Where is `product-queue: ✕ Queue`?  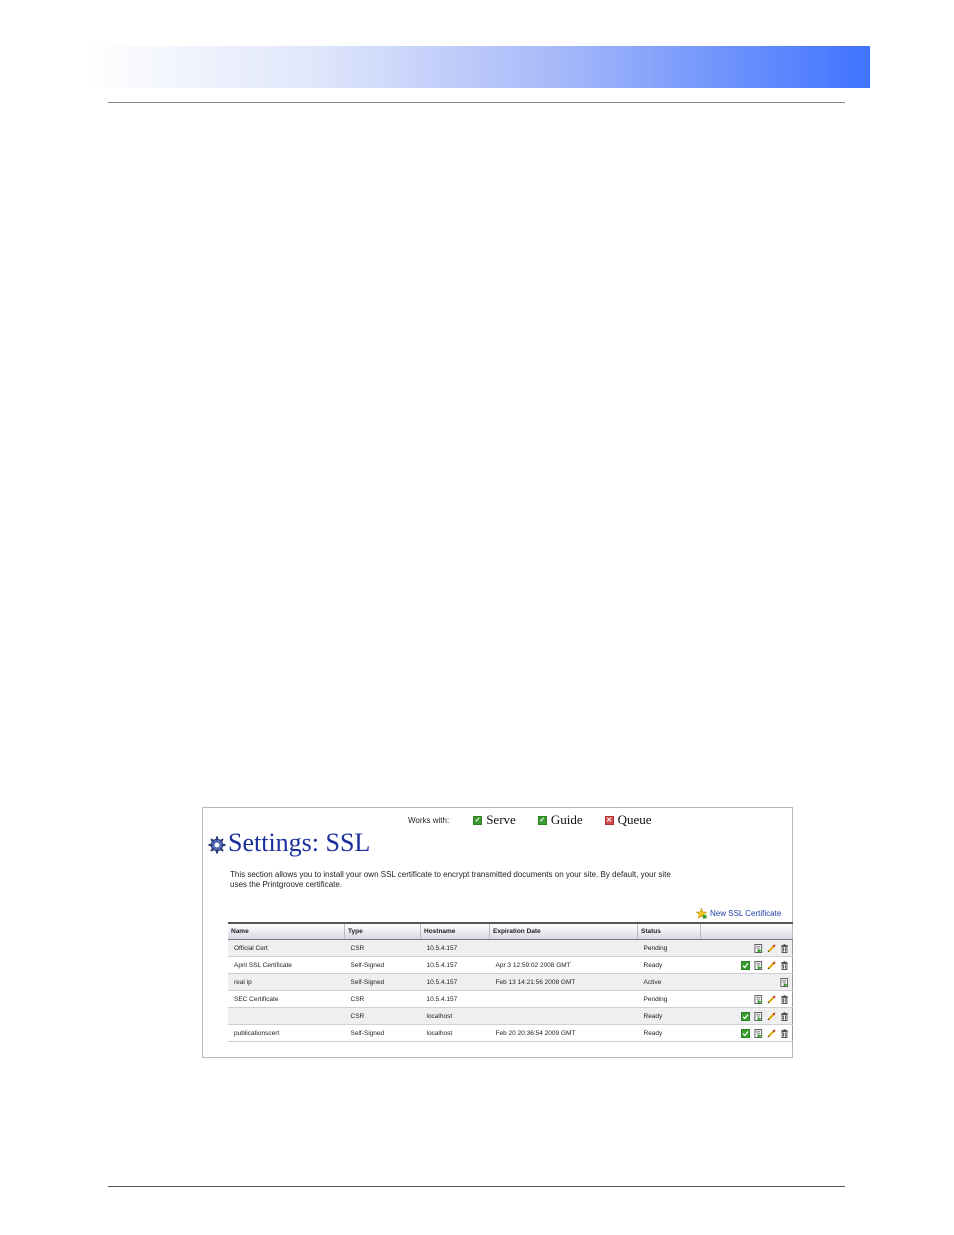 product-queue: ✕ Queue is located at coordinates (628, 820).